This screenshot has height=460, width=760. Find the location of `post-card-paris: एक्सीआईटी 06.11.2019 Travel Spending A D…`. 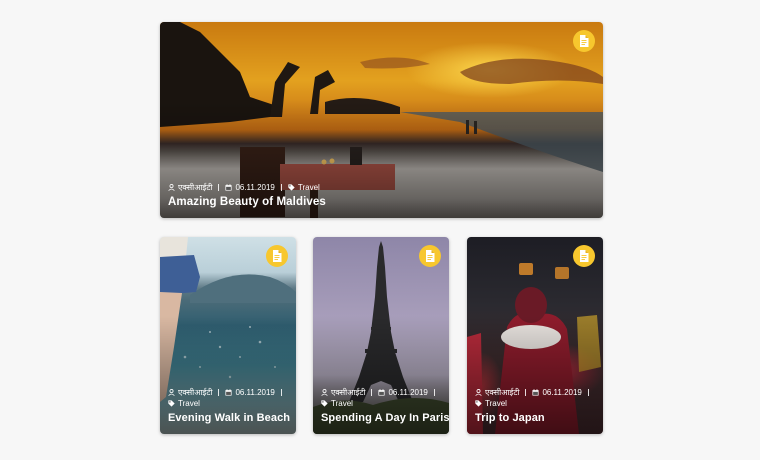

post-card-paris: एक्सीआईटी 06.11.2019 Travel Spending A D… is located at coordinates (381, 335).